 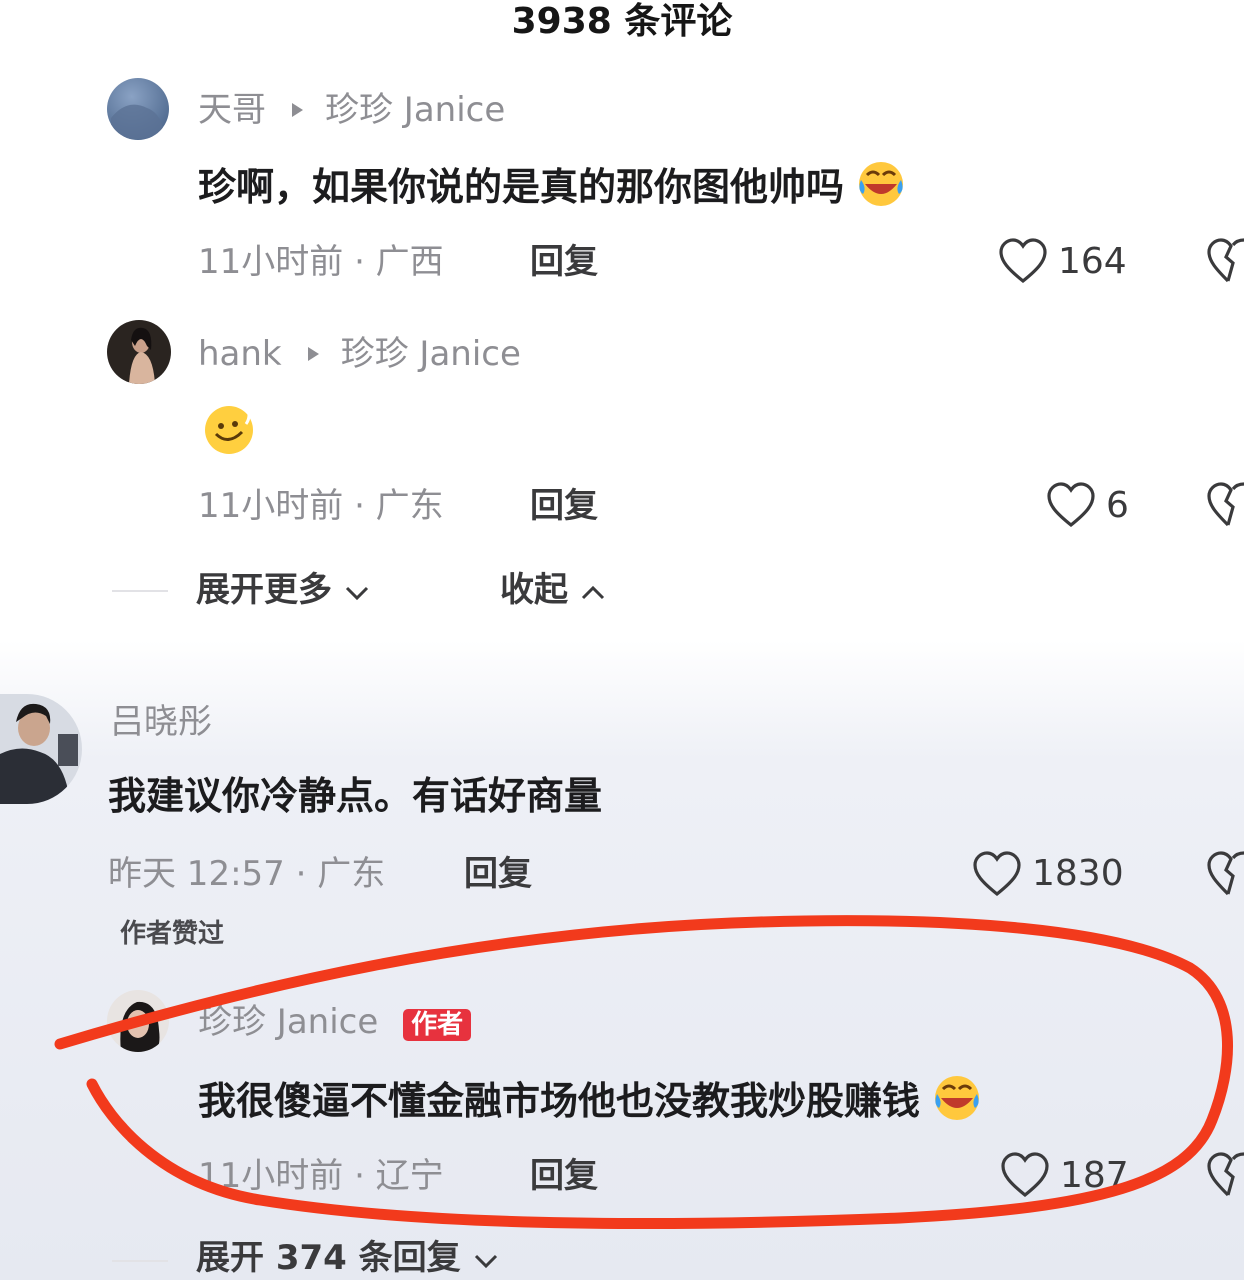 I want to click on expand-replies-label: 展开 374 条回复, so click(x=328, y=1258).